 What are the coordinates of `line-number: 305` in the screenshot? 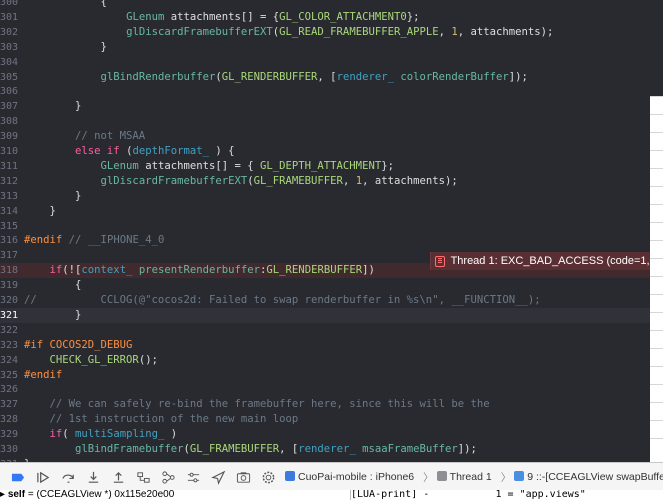 It's located at (9, 77).